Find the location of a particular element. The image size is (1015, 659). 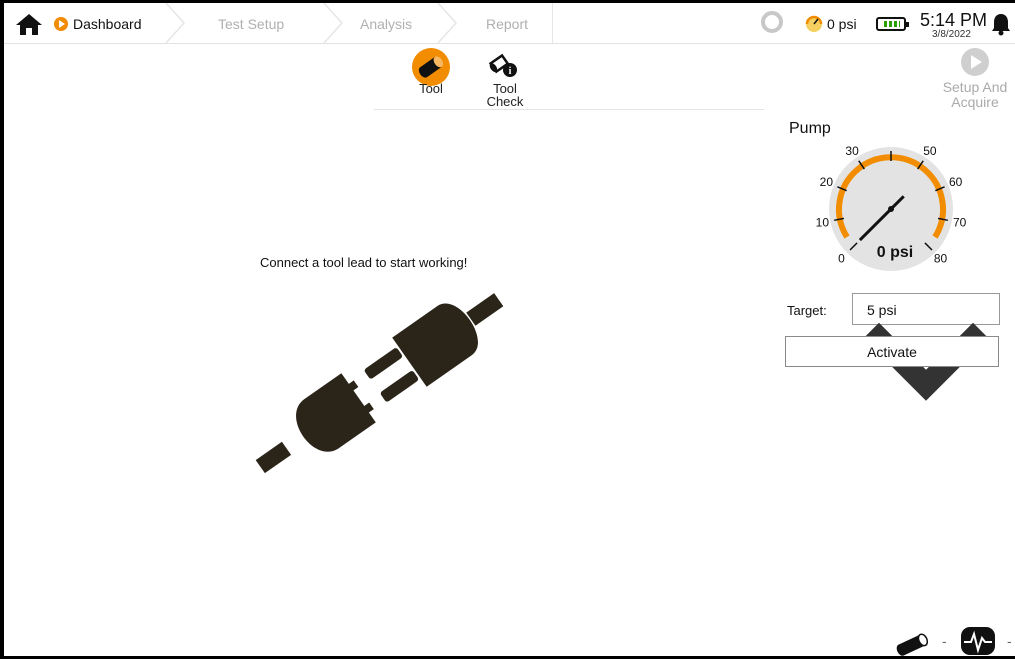

gauge-tick-label: 70 is located at coordinates (960, 223).